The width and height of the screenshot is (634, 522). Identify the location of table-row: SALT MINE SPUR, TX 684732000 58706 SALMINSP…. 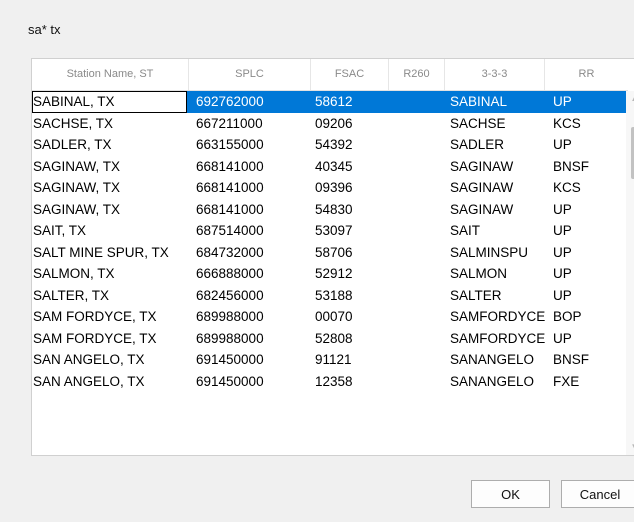
(330, 253).